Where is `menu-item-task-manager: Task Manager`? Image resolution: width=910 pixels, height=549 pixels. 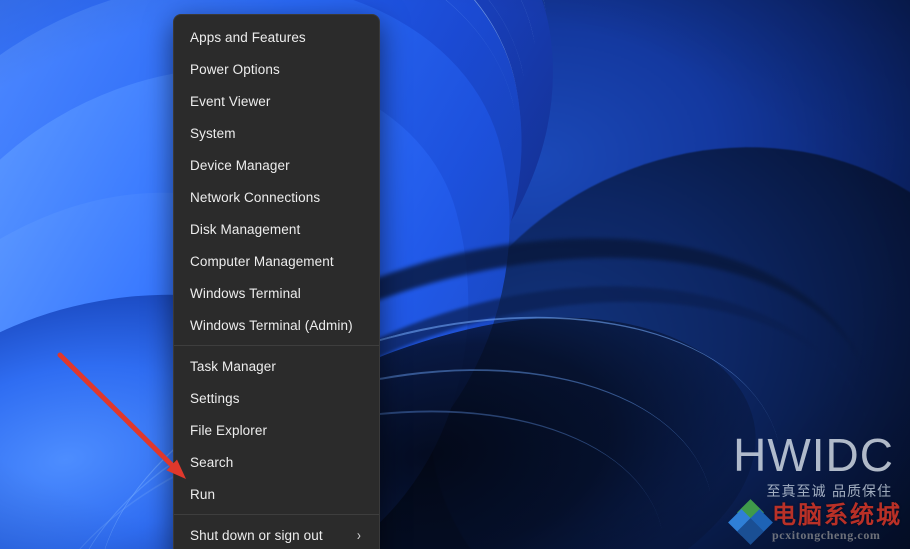 menu-item-task-manager: Task Manager is located at coordinates (276, 366).